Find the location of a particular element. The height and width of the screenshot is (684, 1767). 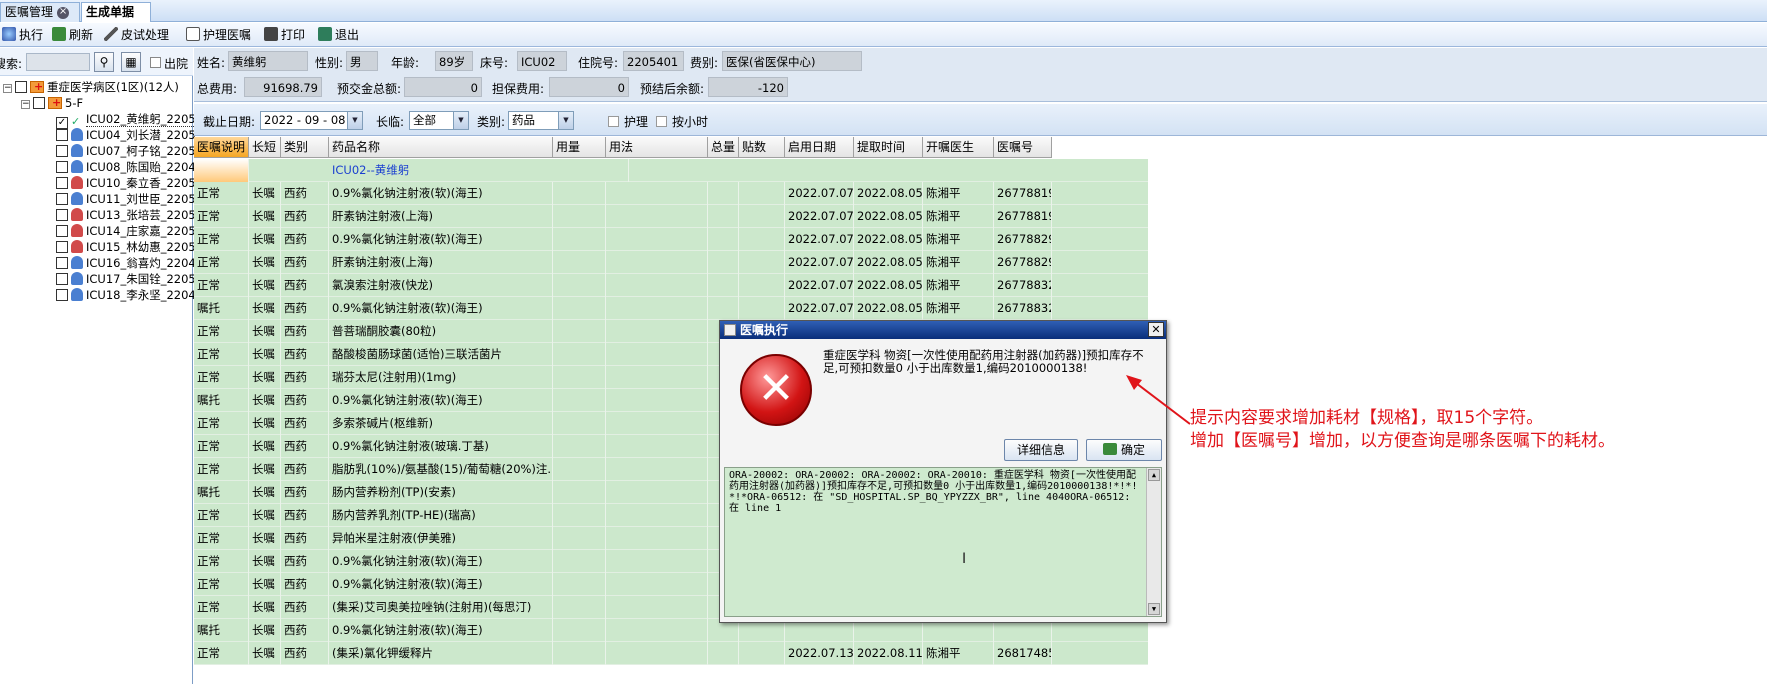

scroll-up-icon: ▲ is located at coordinates (1154, 475).